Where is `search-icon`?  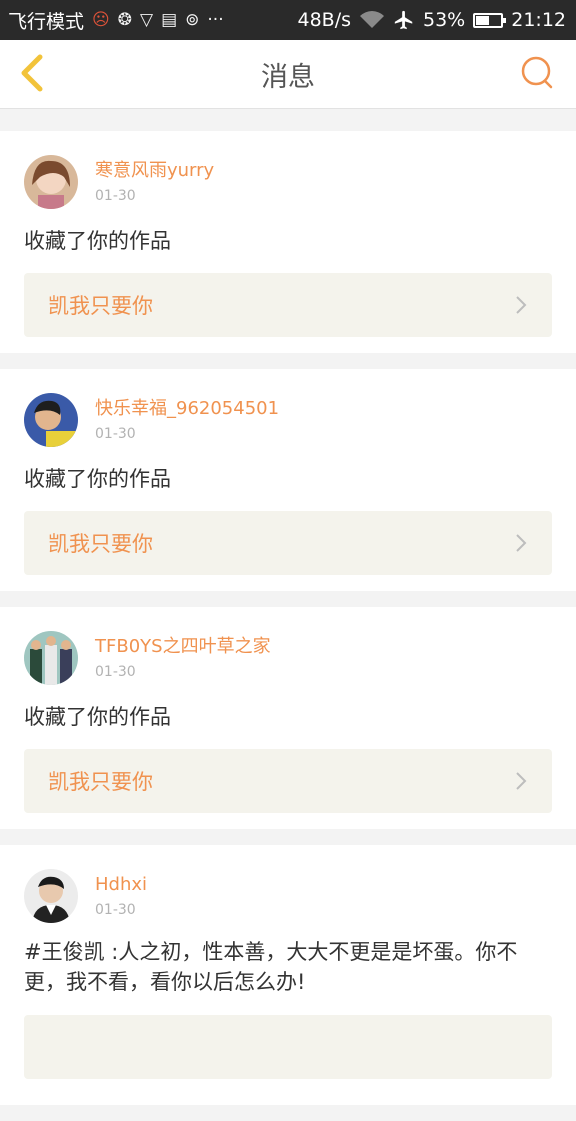
search-icon is located at coordinates (538, 73).